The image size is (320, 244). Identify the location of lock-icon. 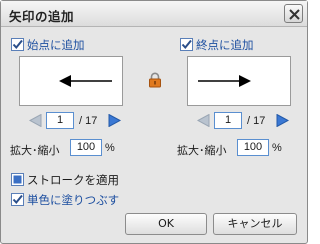
(155, 80).